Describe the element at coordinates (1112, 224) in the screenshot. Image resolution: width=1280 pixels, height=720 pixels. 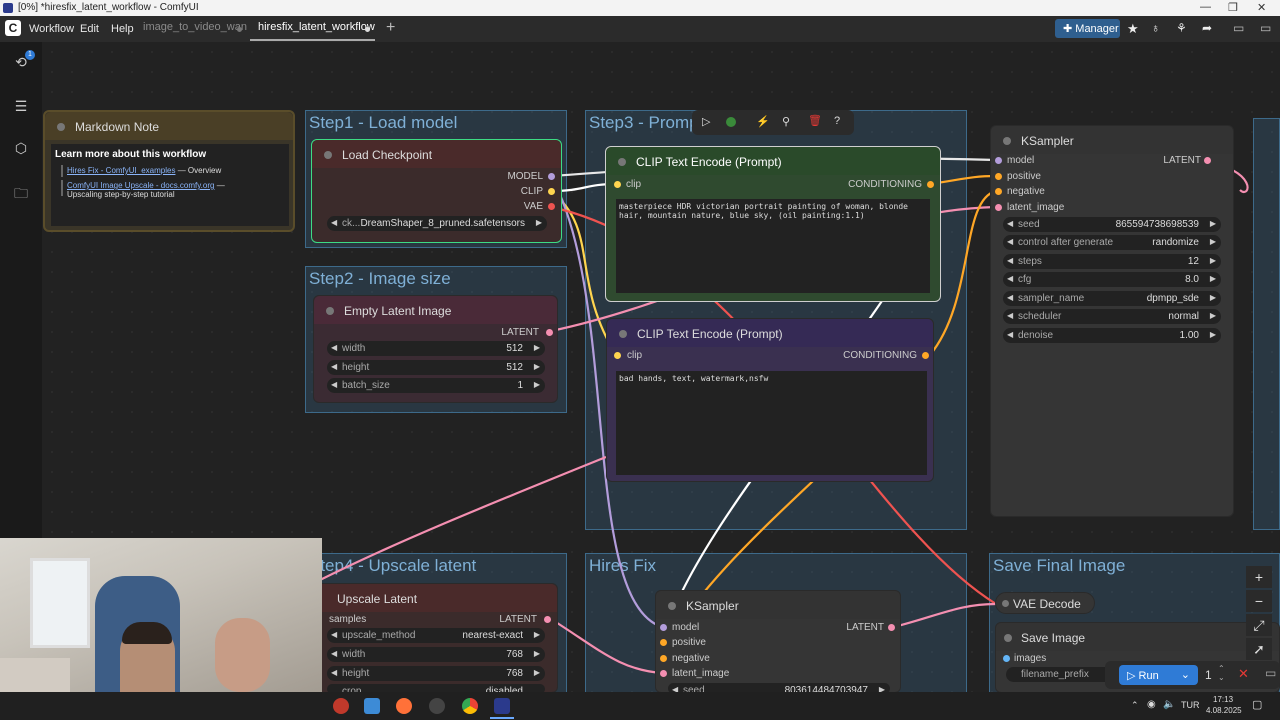
I see `seed-widget: ◀ seed 865594738698539 ▶` at that location.